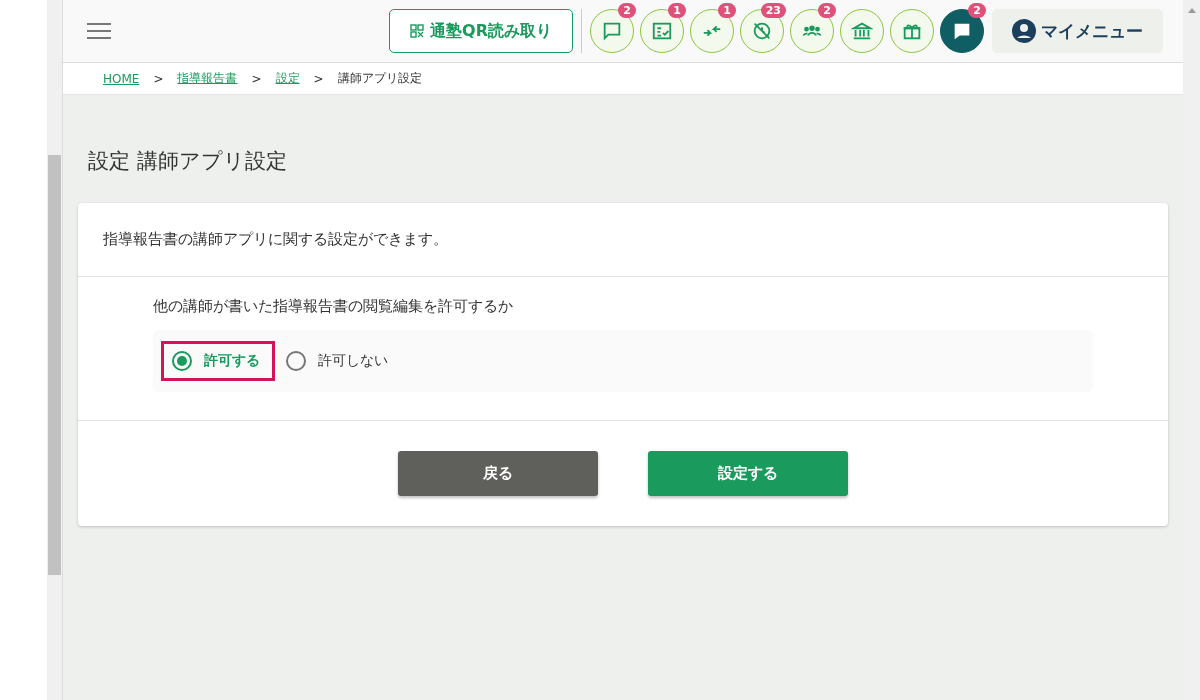 Image resolution: width=1200 pixels, height=700 pixels. I want to click on radio-option: 許可しない, so click(339, 361).